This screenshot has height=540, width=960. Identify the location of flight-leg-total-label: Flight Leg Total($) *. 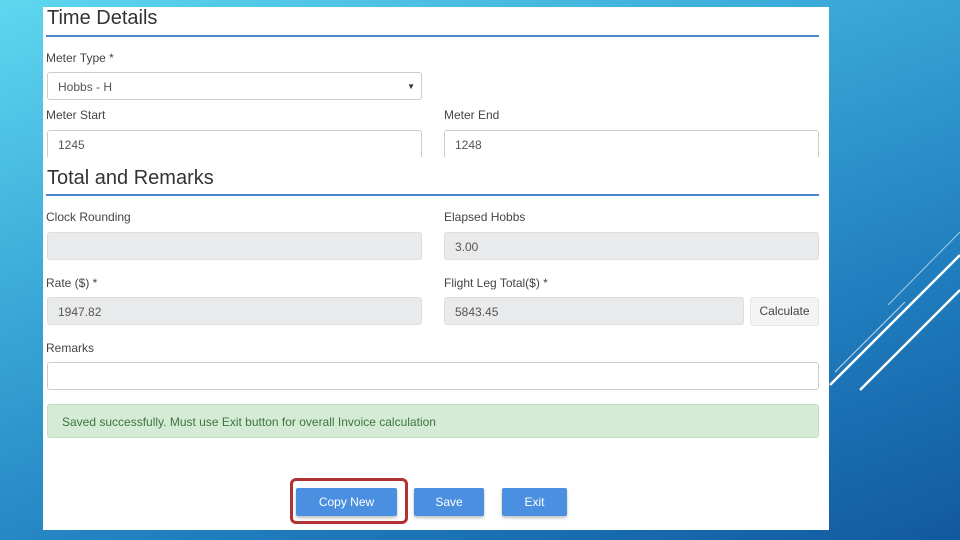
(496, 283).